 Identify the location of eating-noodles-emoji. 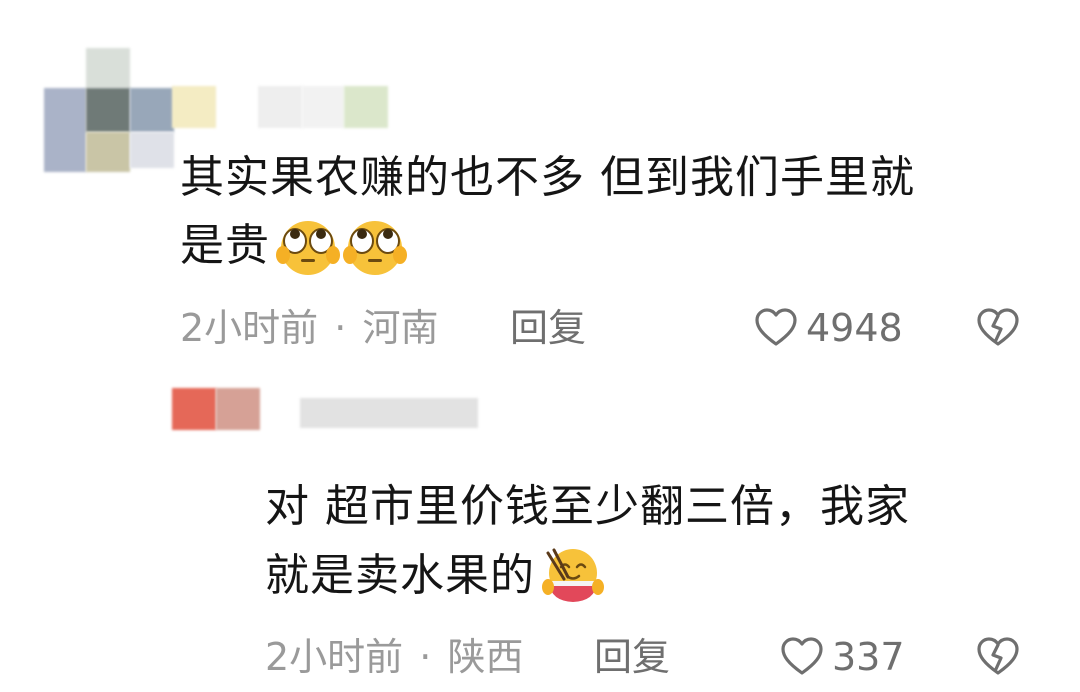
(573, 576).